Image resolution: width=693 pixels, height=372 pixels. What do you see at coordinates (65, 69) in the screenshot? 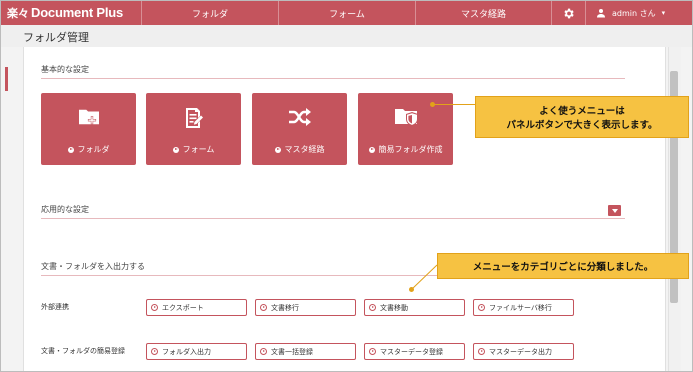
I see `section-title-basic: 基本的な設定` at bounding box center [65, 69].